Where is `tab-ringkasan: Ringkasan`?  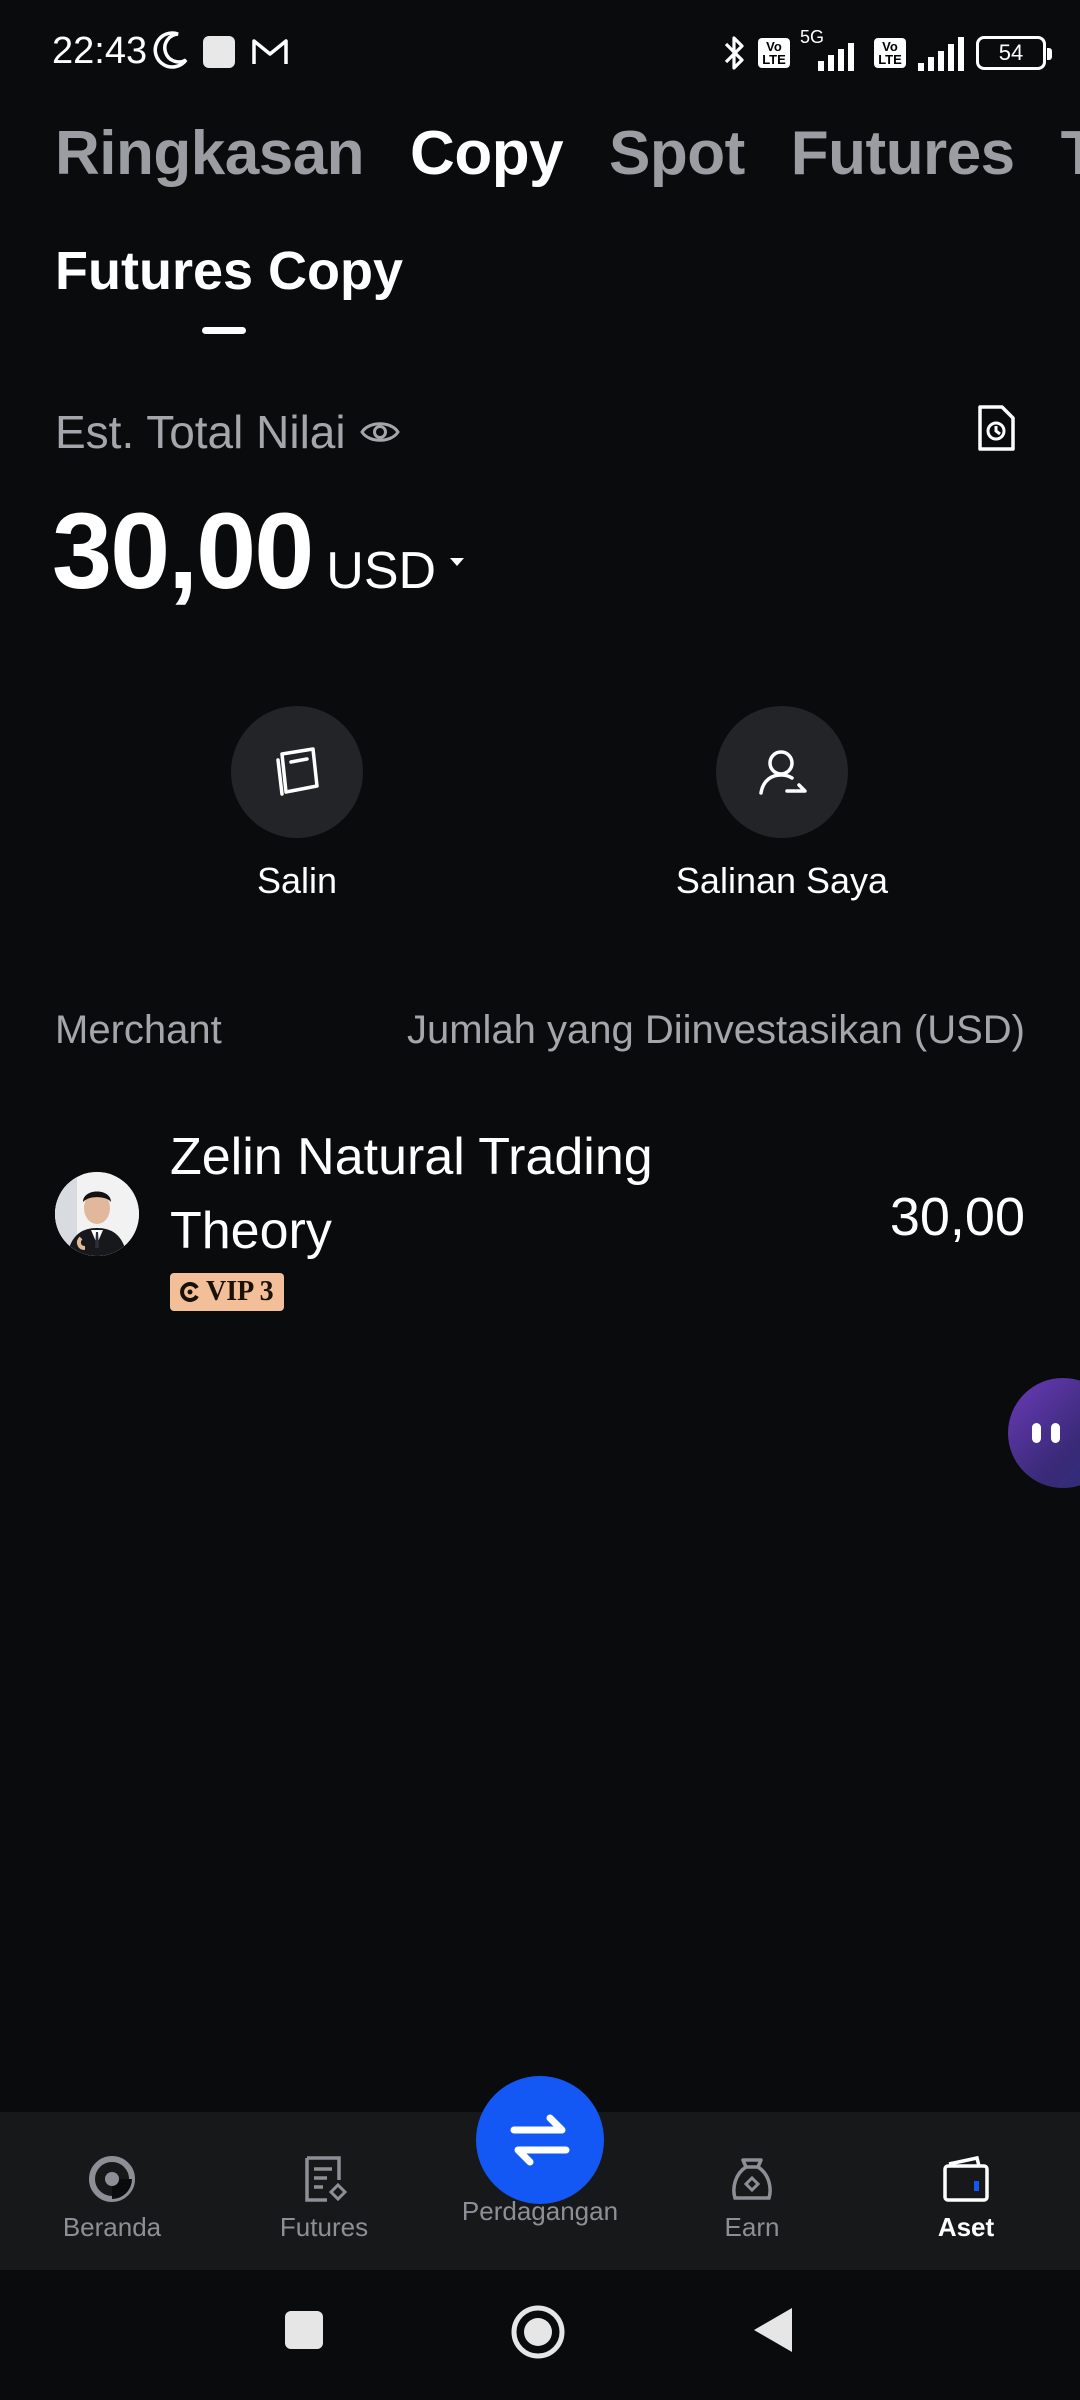 tab-ringkasan: Ringkasan is located at coordinates (210, 153).